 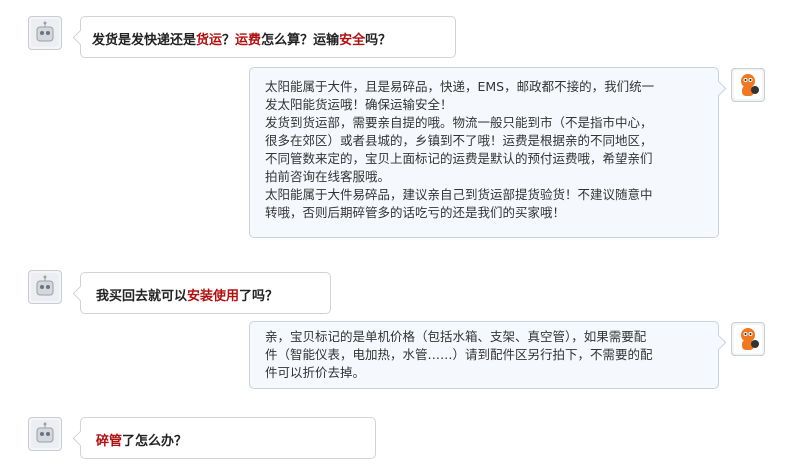 What do you see at coordinates (300, 40) in the screenshot?
I see `question-text-part: 怎么算？运输` at bounding box center [300, 40].